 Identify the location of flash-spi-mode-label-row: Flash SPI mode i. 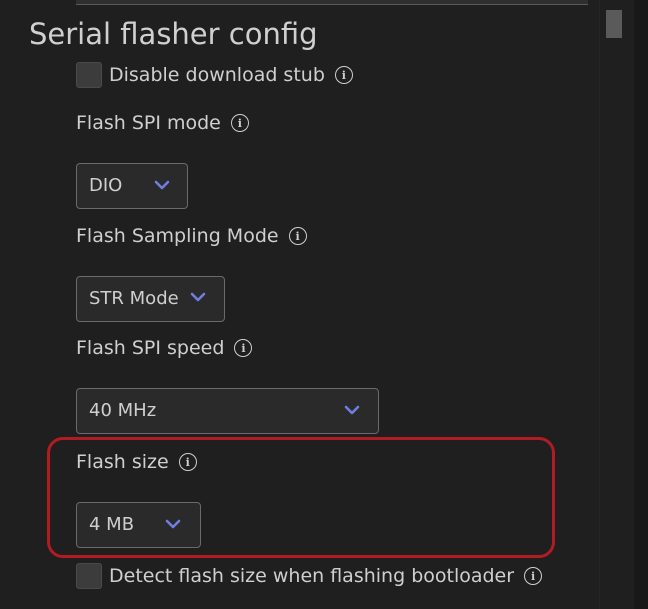
(162, 123).